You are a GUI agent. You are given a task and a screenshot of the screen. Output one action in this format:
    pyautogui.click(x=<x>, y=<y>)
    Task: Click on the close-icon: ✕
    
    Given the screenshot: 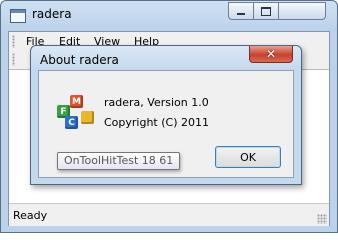 What is the action you would take?
    pyautogui.click(x=271, y=54)
    